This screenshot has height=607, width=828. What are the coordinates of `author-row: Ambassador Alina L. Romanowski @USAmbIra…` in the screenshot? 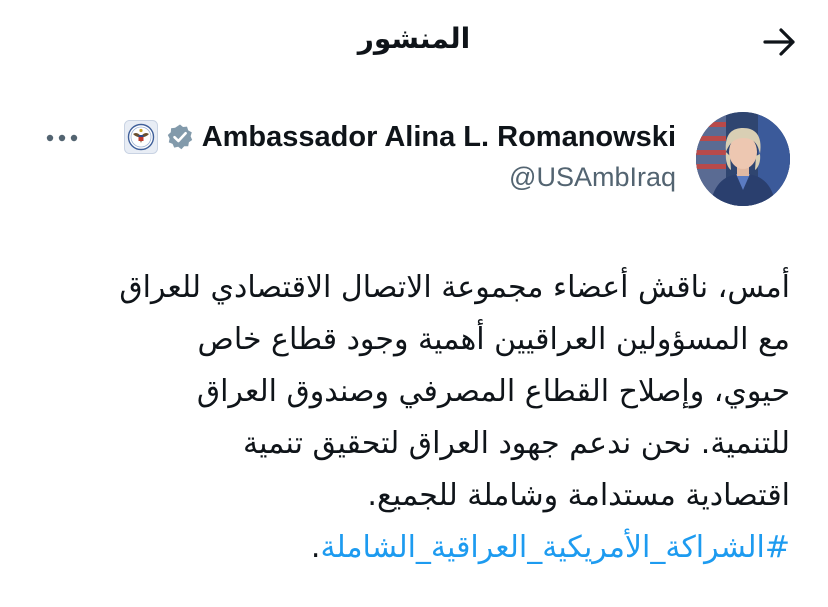 It's located at (414, 160).